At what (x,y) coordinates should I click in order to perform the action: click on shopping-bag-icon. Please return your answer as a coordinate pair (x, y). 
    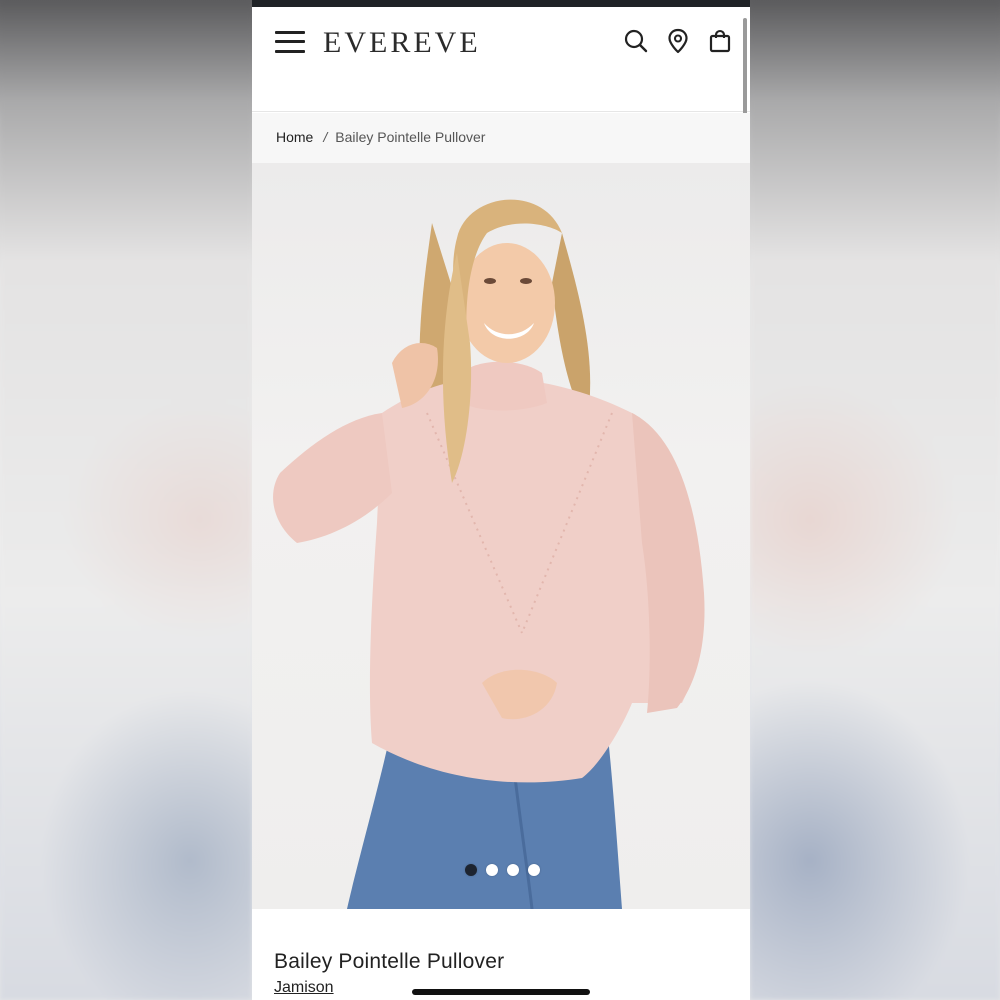
    Looking at the image, I should click on (720, 41).